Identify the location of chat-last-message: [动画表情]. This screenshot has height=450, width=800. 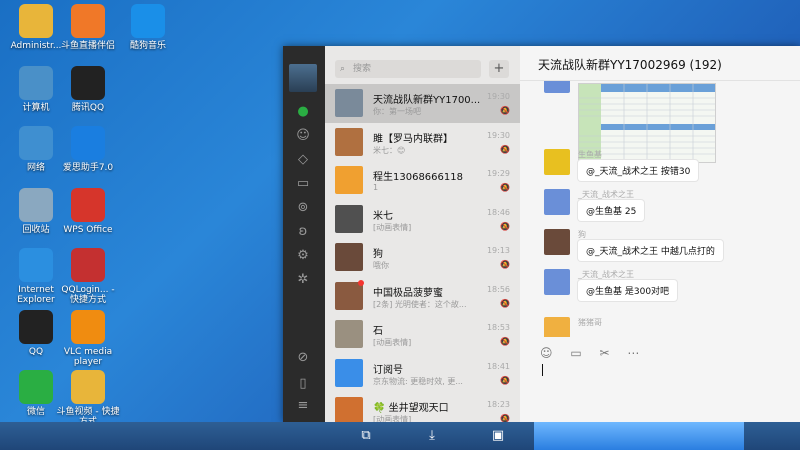
(392, 342).